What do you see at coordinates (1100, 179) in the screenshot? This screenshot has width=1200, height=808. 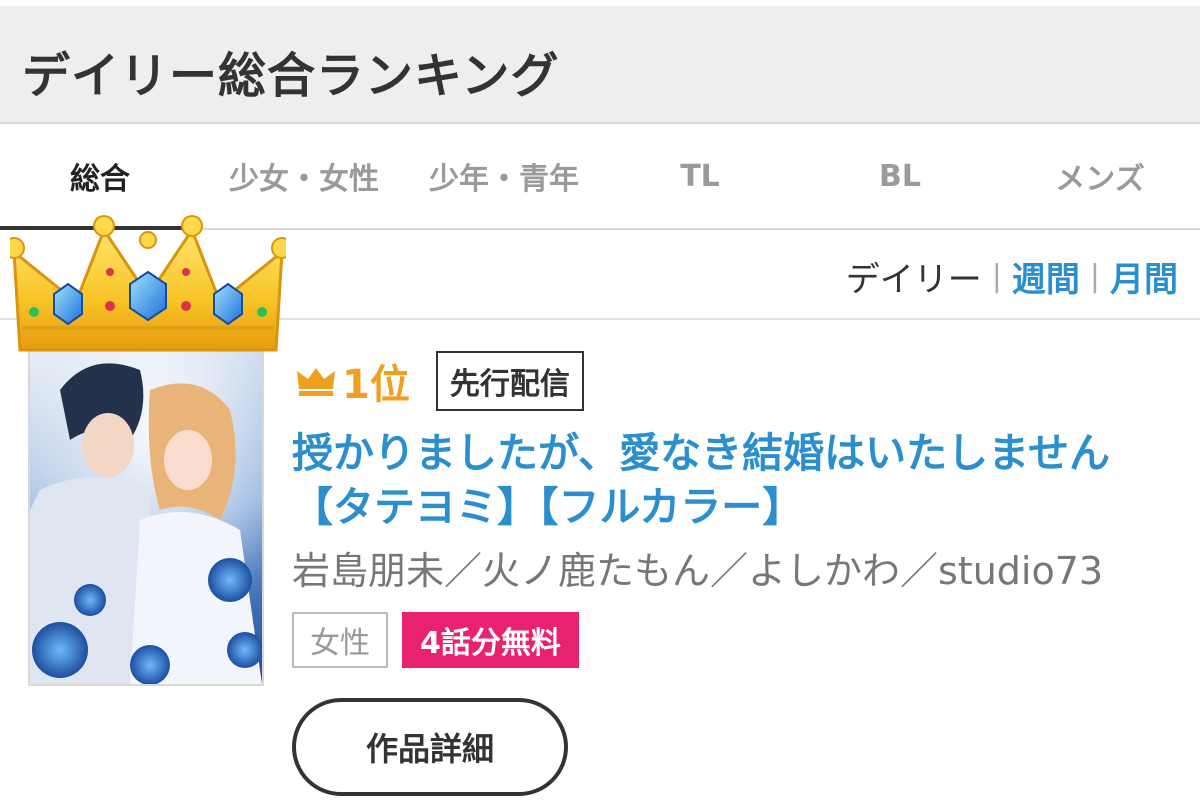 I see `tab-label: メンズ` at bounding box center [1100, 179].